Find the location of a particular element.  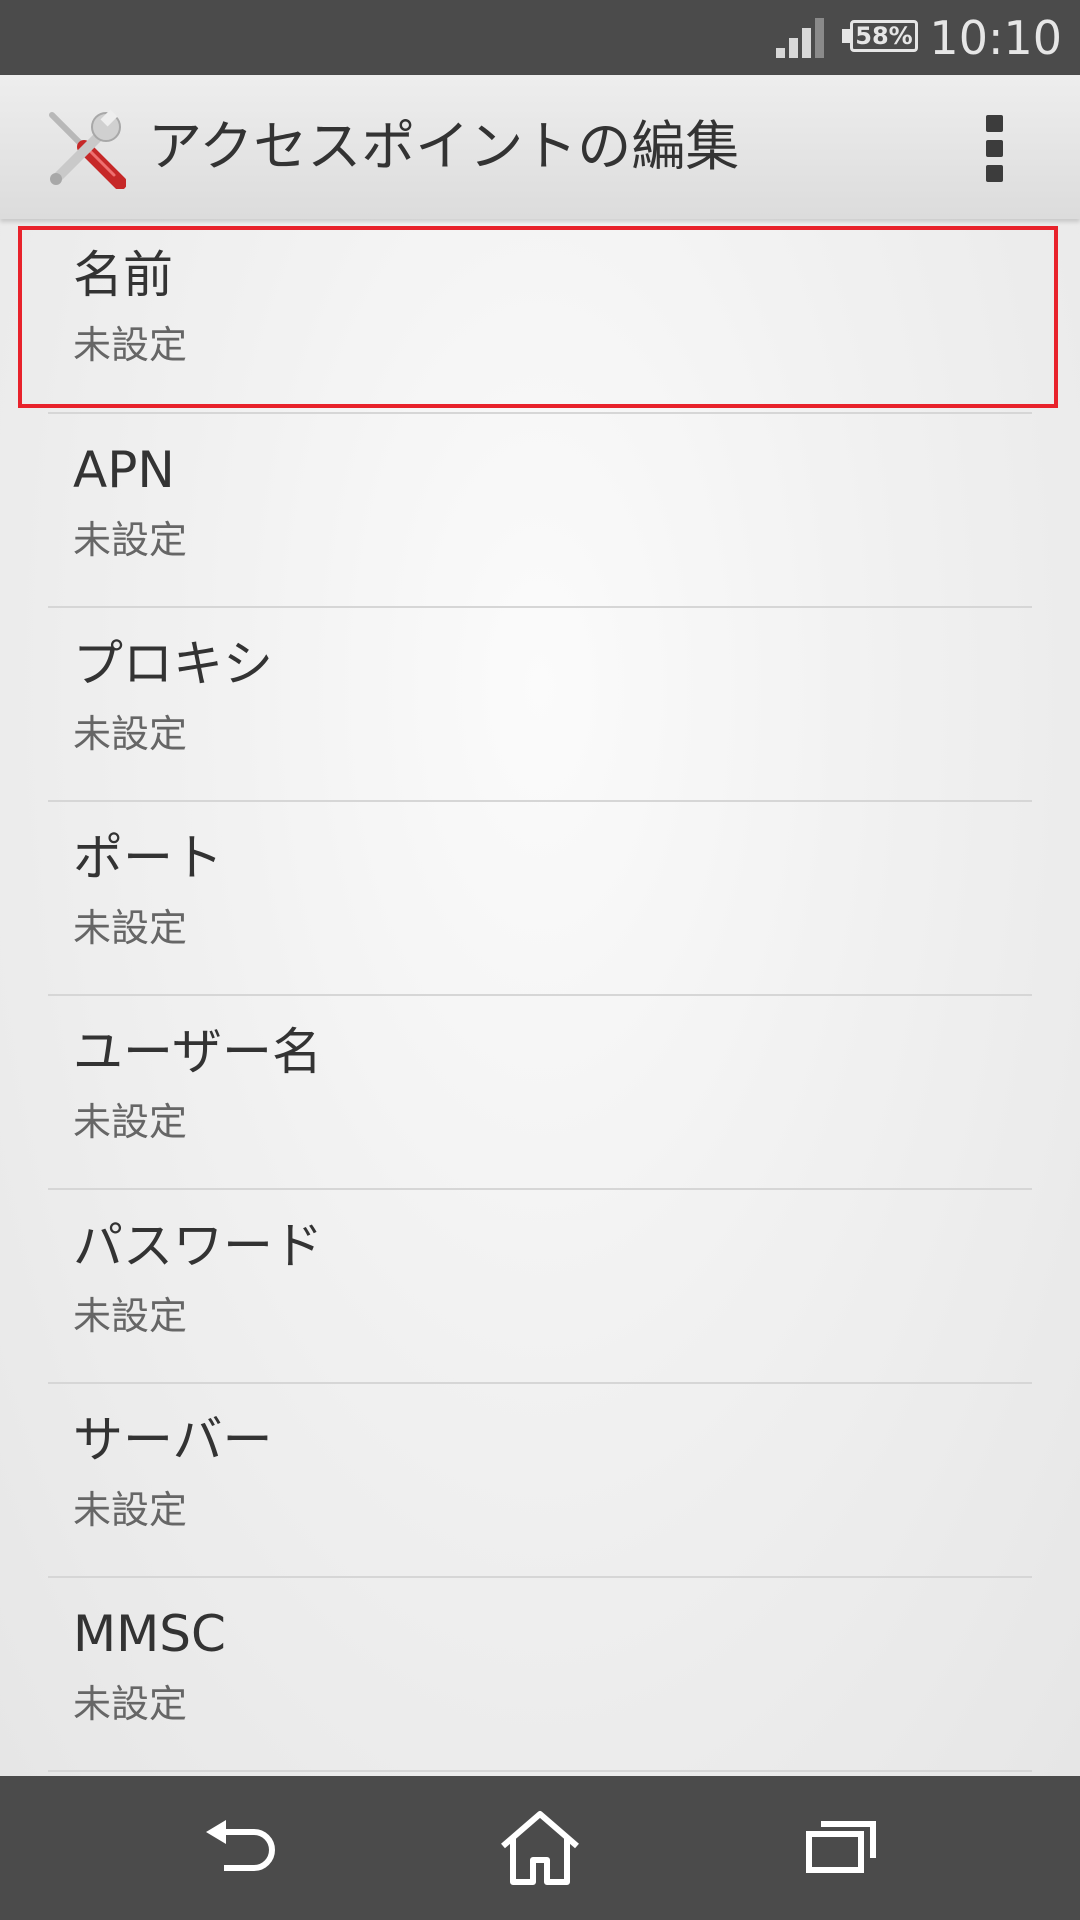

recent-apps-icon is located at coordinates (840, 1848).